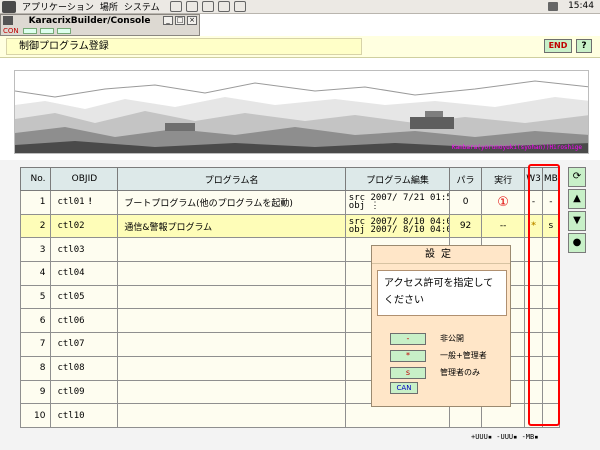 This screenshot has width=600, height=450. I want to click on obj-timestamp: obj 2007/ 8/10 04:01, so click(399, 230).